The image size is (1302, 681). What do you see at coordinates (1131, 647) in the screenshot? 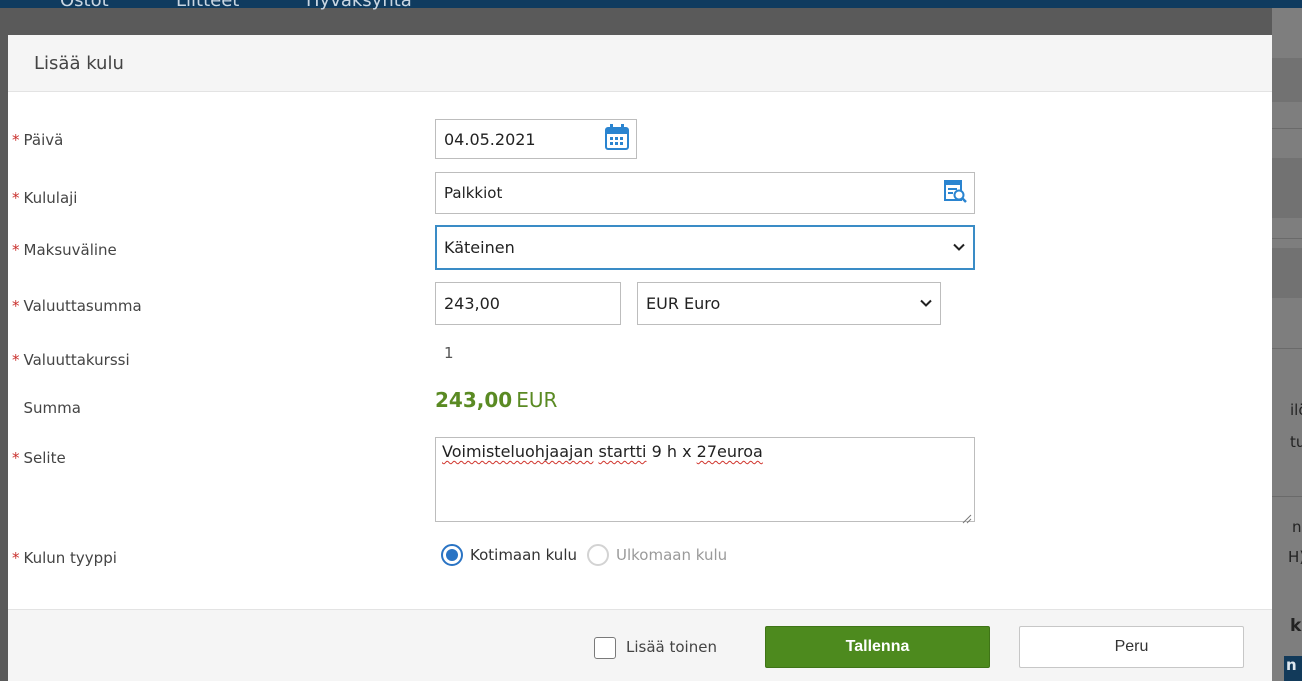
I see `cancel-button: Peru` at bounding box center [1131, 647].